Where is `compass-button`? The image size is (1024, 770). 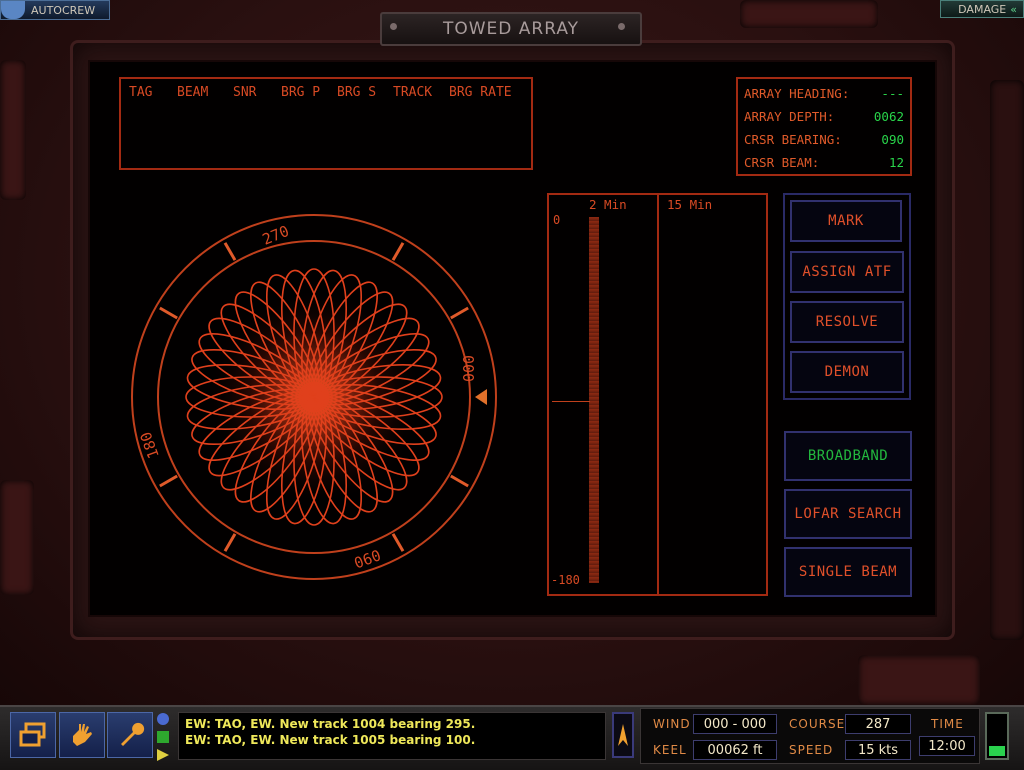
compass-button is located at coordinates (623, 735).